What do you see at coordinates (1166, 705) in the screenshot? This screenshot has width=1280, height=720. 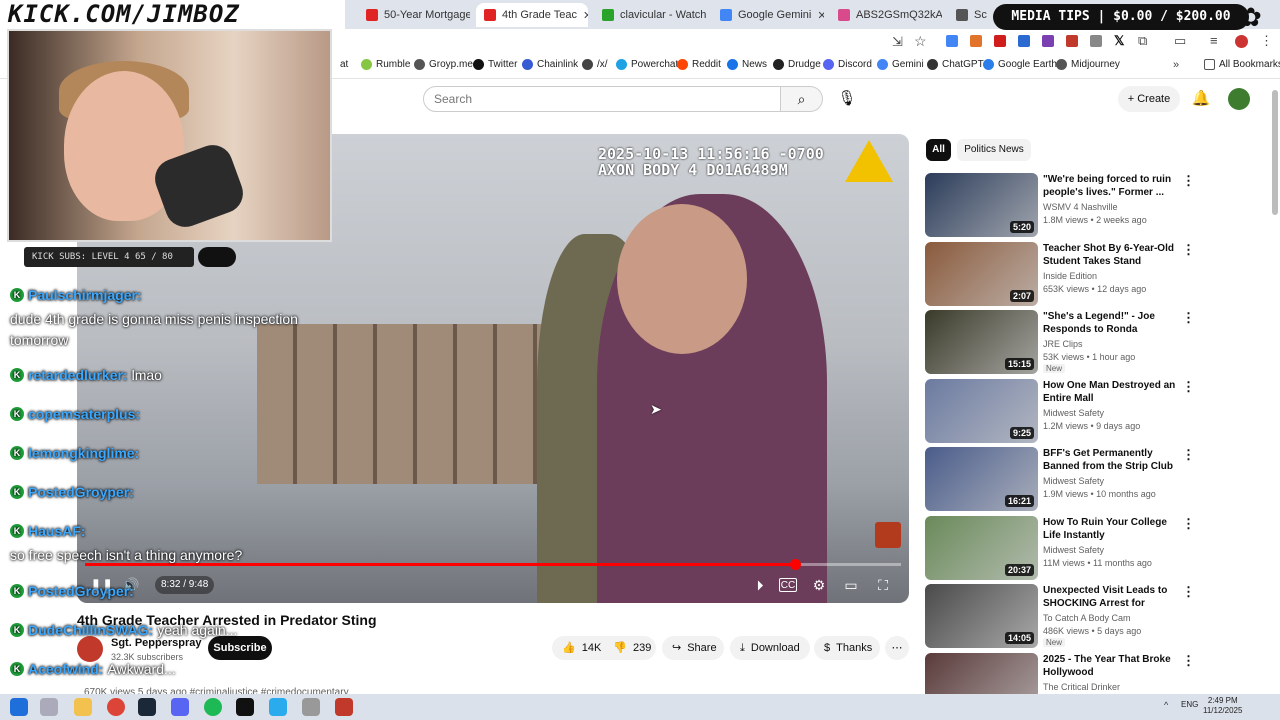 I see `tray-chevron-icon: ^` at bounding box center [1166, 705].